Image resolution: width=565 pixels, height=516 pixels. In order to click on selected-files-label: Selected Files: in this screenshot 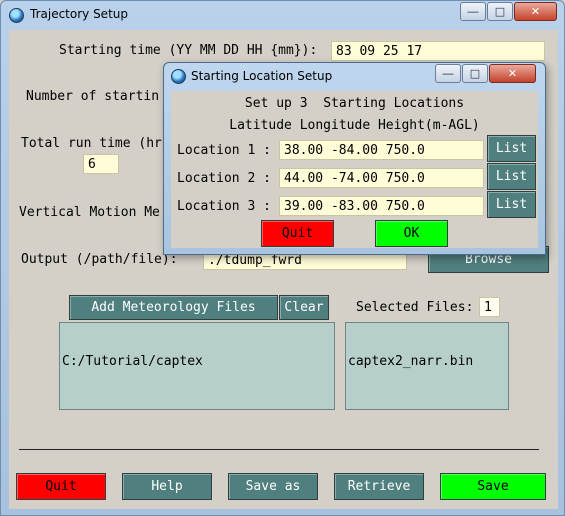, I will do `click(415, 307)`.